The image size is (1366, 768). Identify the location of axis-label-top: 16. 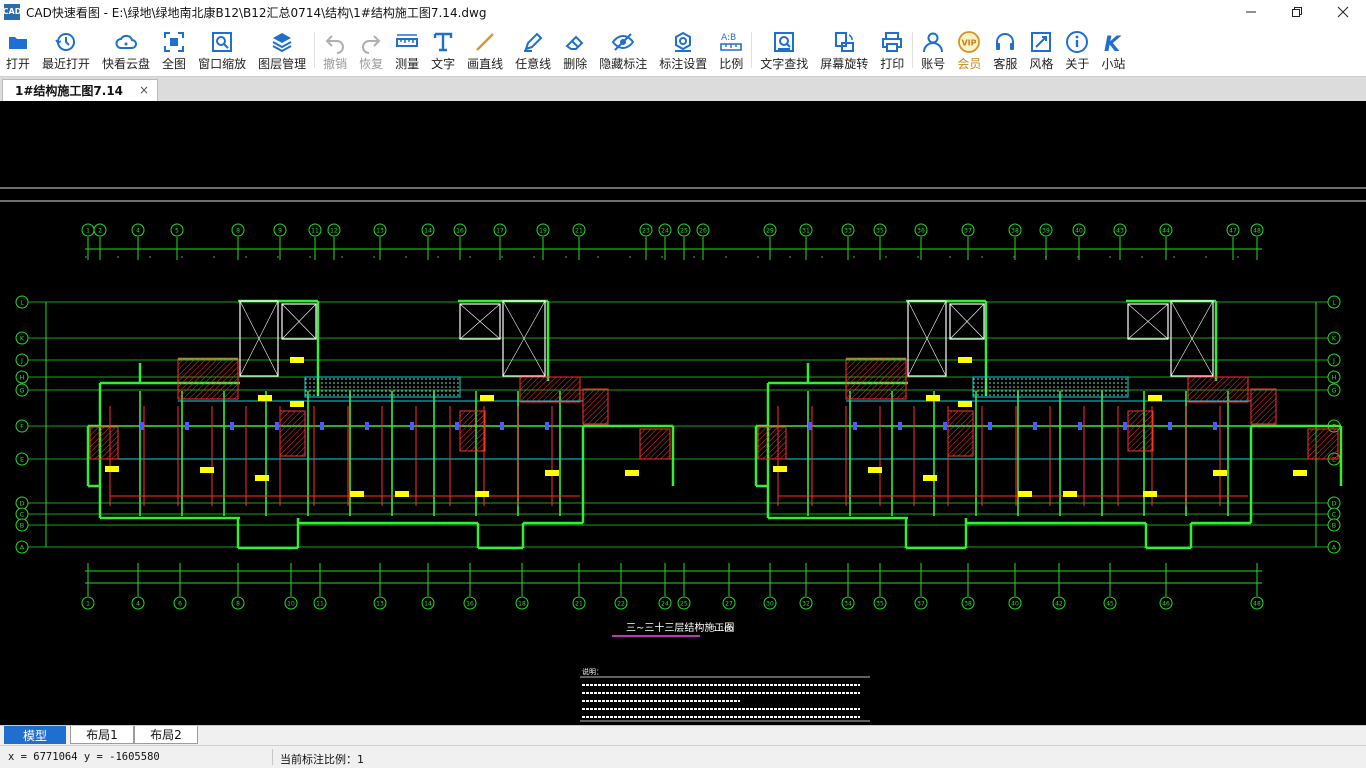
(460, 231).